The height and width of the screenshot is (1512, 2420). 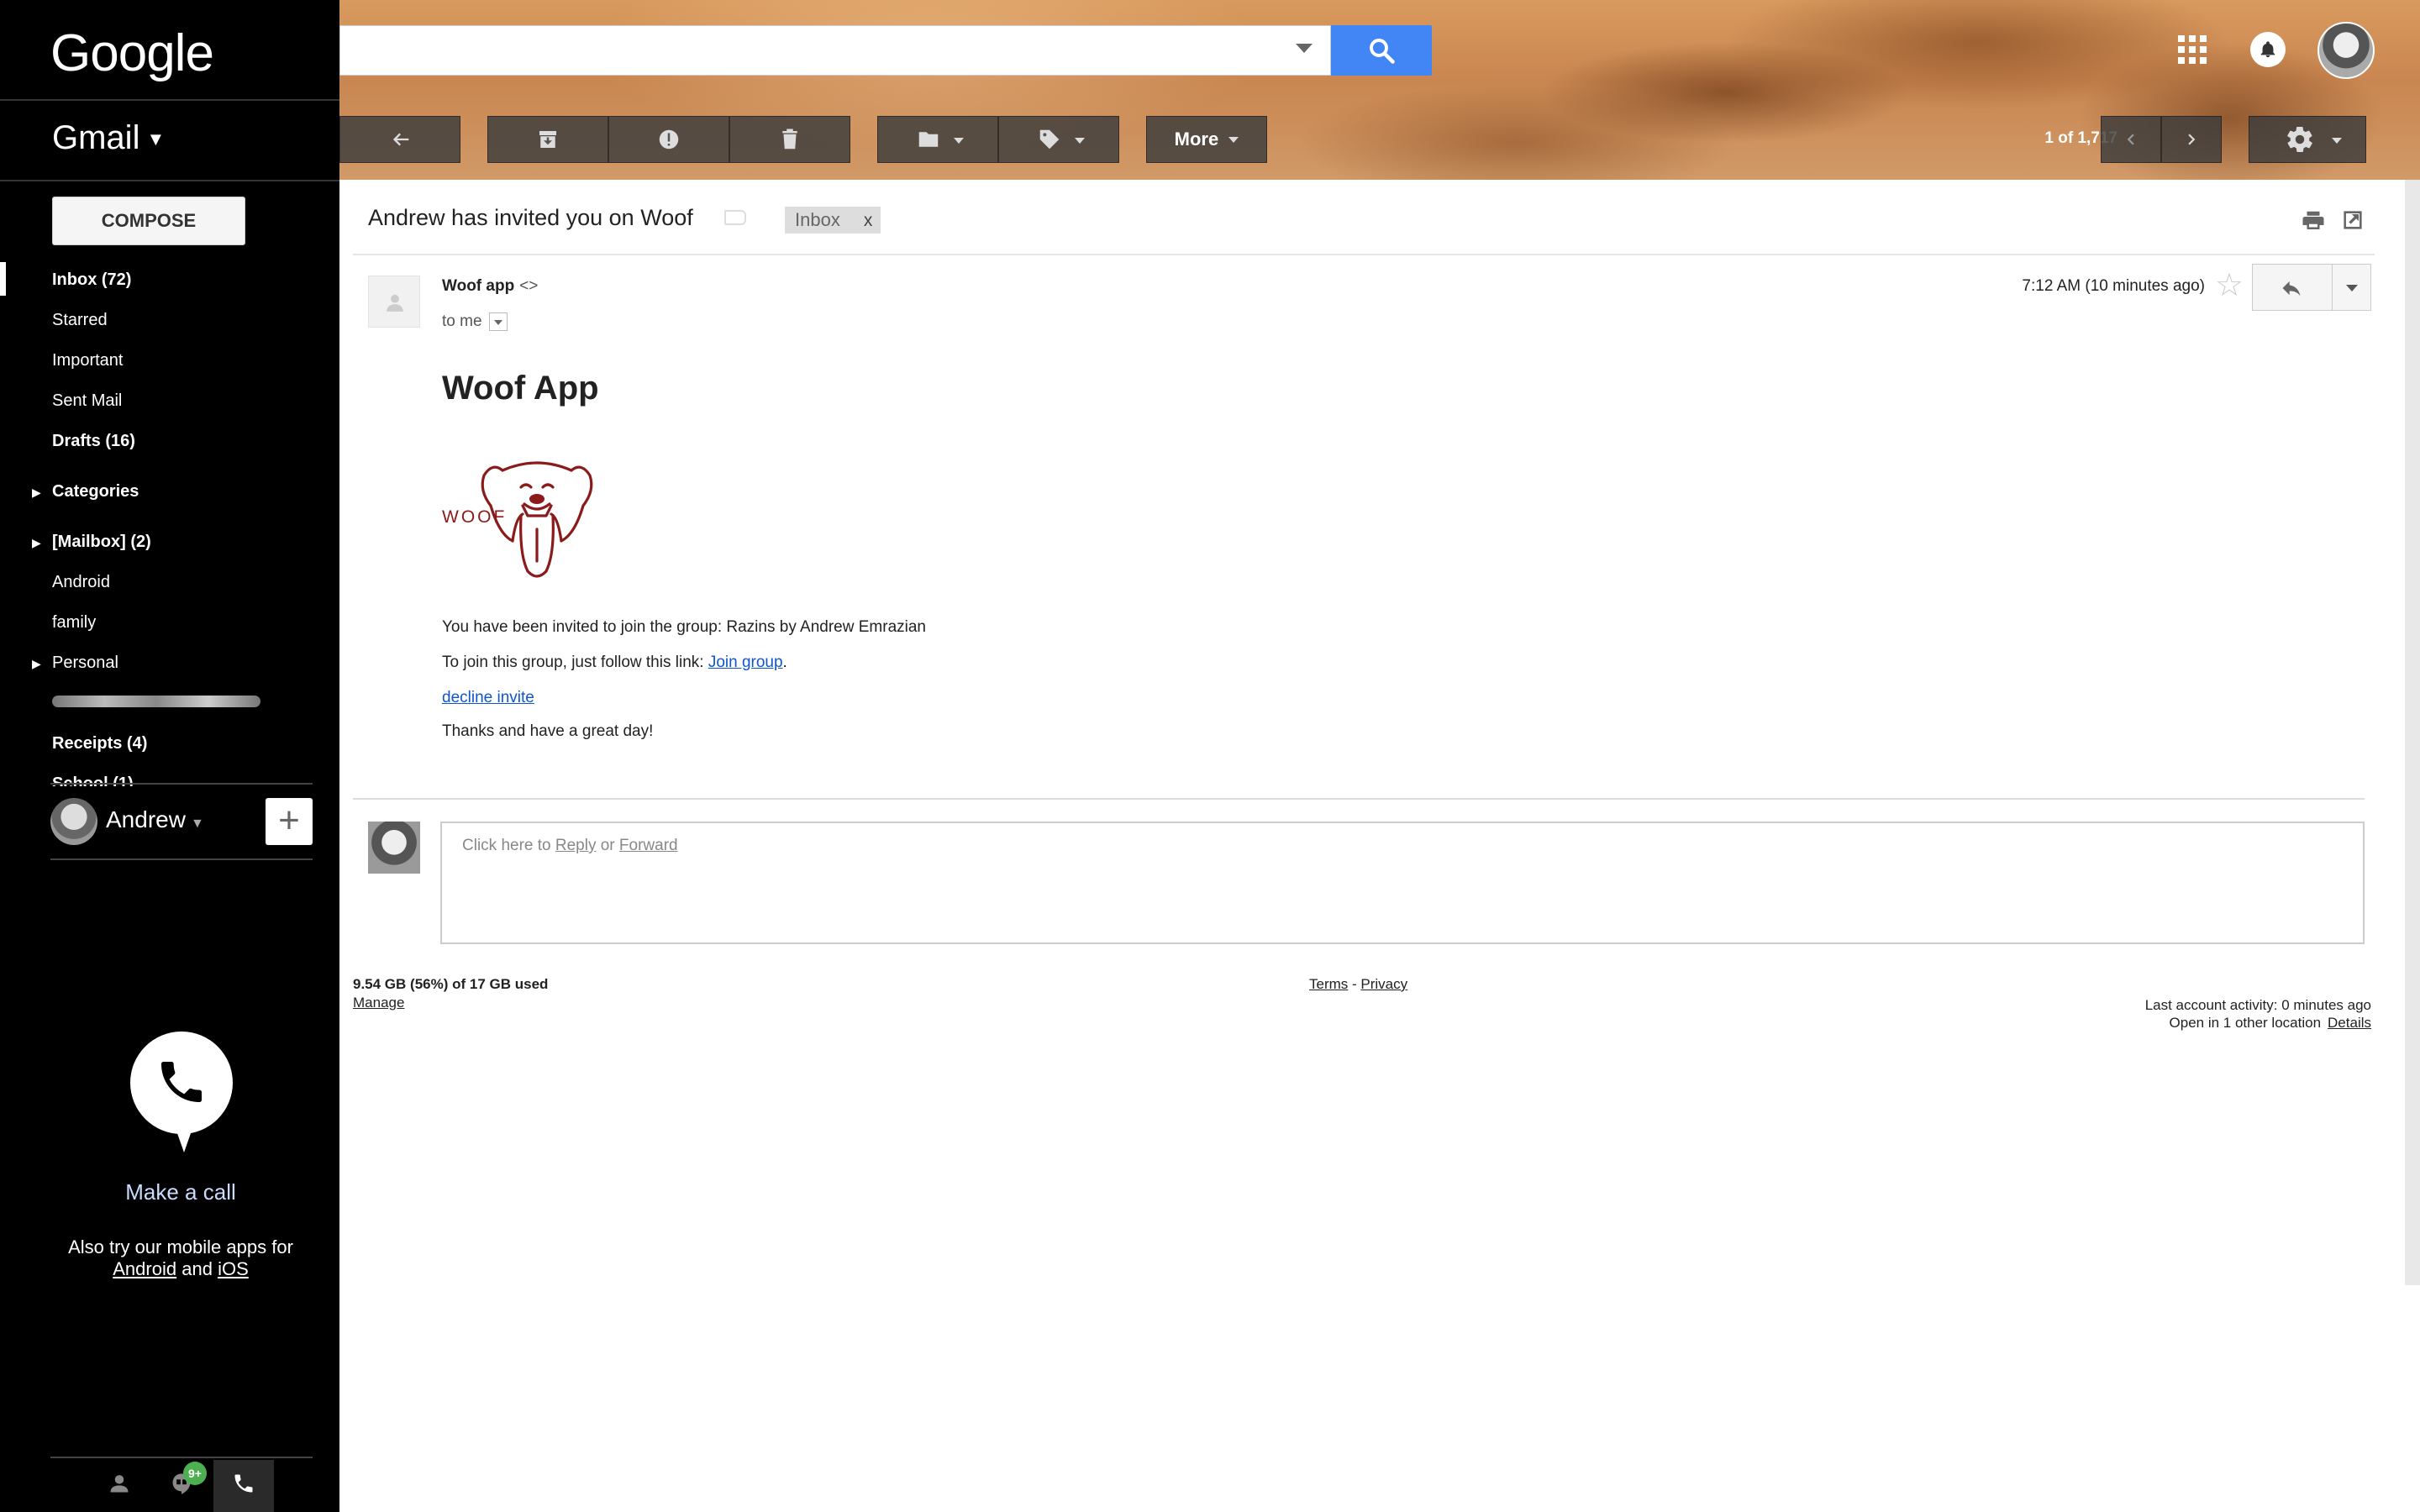 I want to click on make-call-link: Make a call, so click(x=180, y=1192).